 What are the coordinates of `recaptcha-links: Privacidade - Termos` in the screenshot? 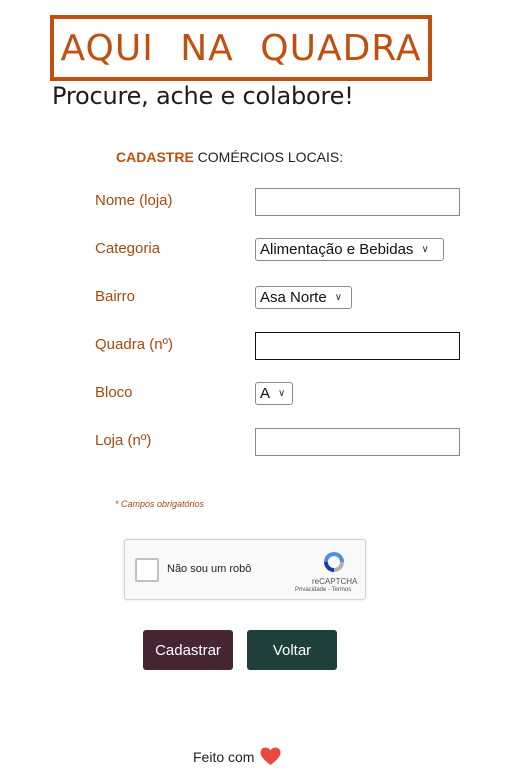 It's located at (323, 590).